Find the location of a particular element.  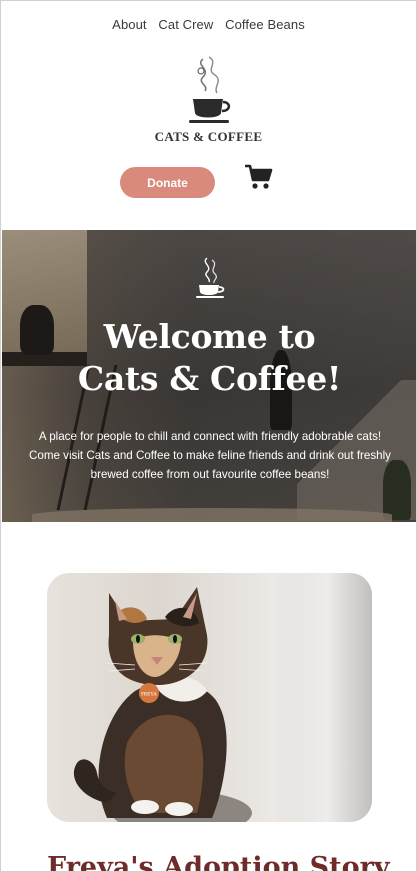

hero-title: Welcome to Cats & Coffee! is located at coordinates (209, 358).